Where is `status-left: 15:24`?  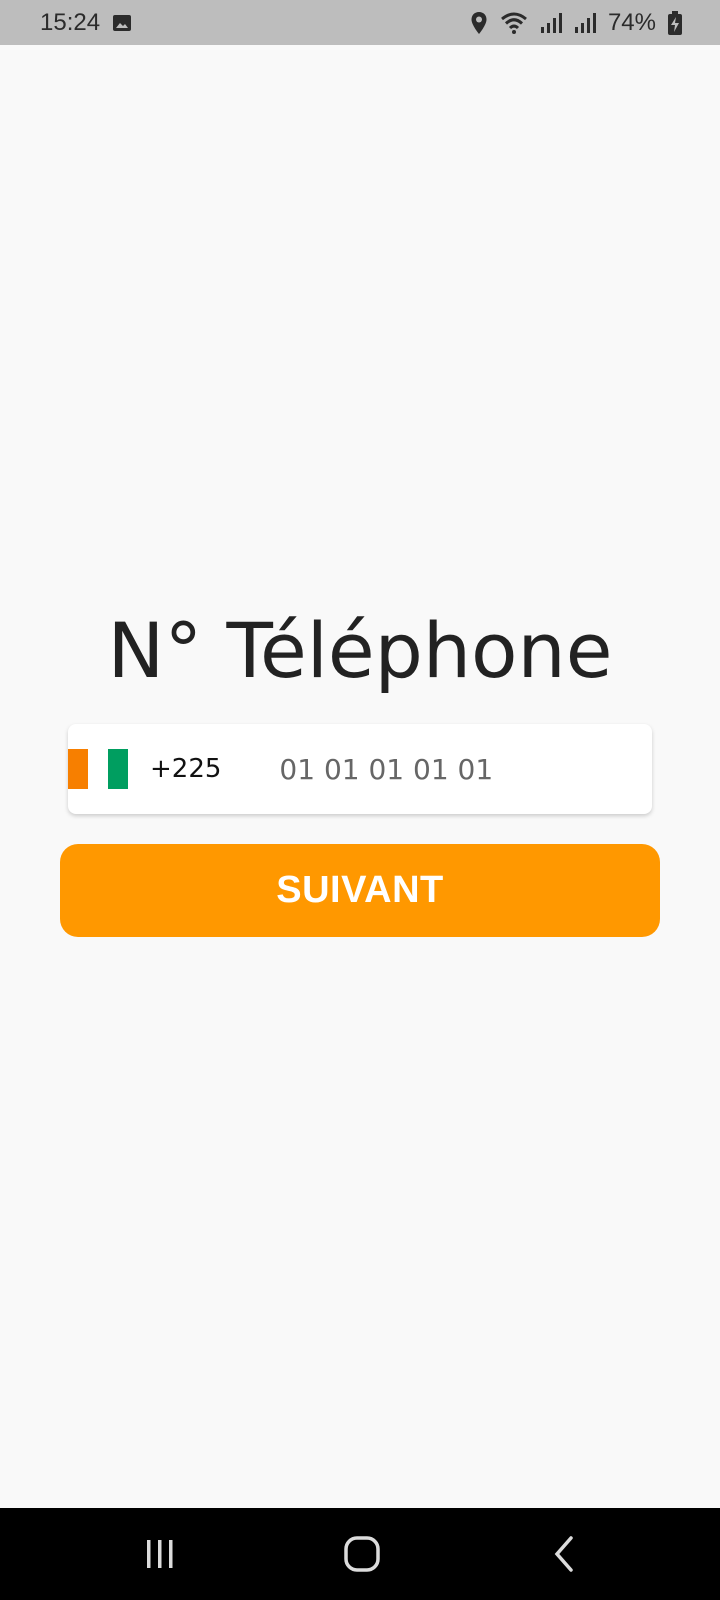
status-left: 15:24 is located at coordinates (86, 23).